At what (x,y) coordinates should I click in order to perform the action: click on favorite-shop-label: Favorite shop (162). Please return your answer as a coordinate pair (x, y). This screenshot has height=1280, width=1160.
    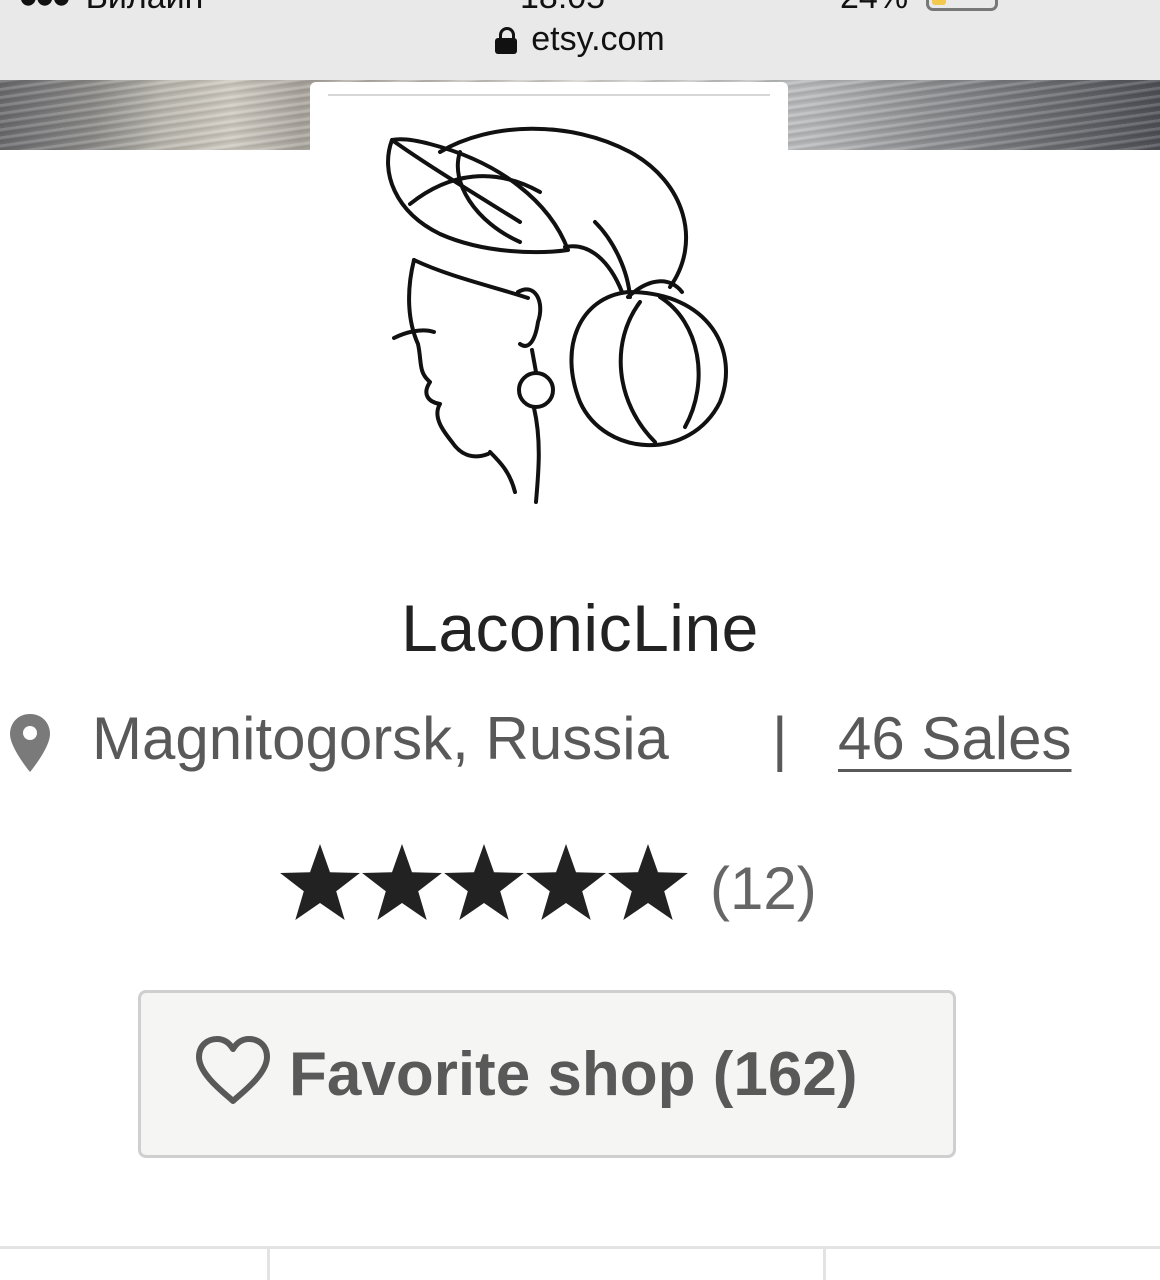
    Looking at the image, I should click on (573, 1074).